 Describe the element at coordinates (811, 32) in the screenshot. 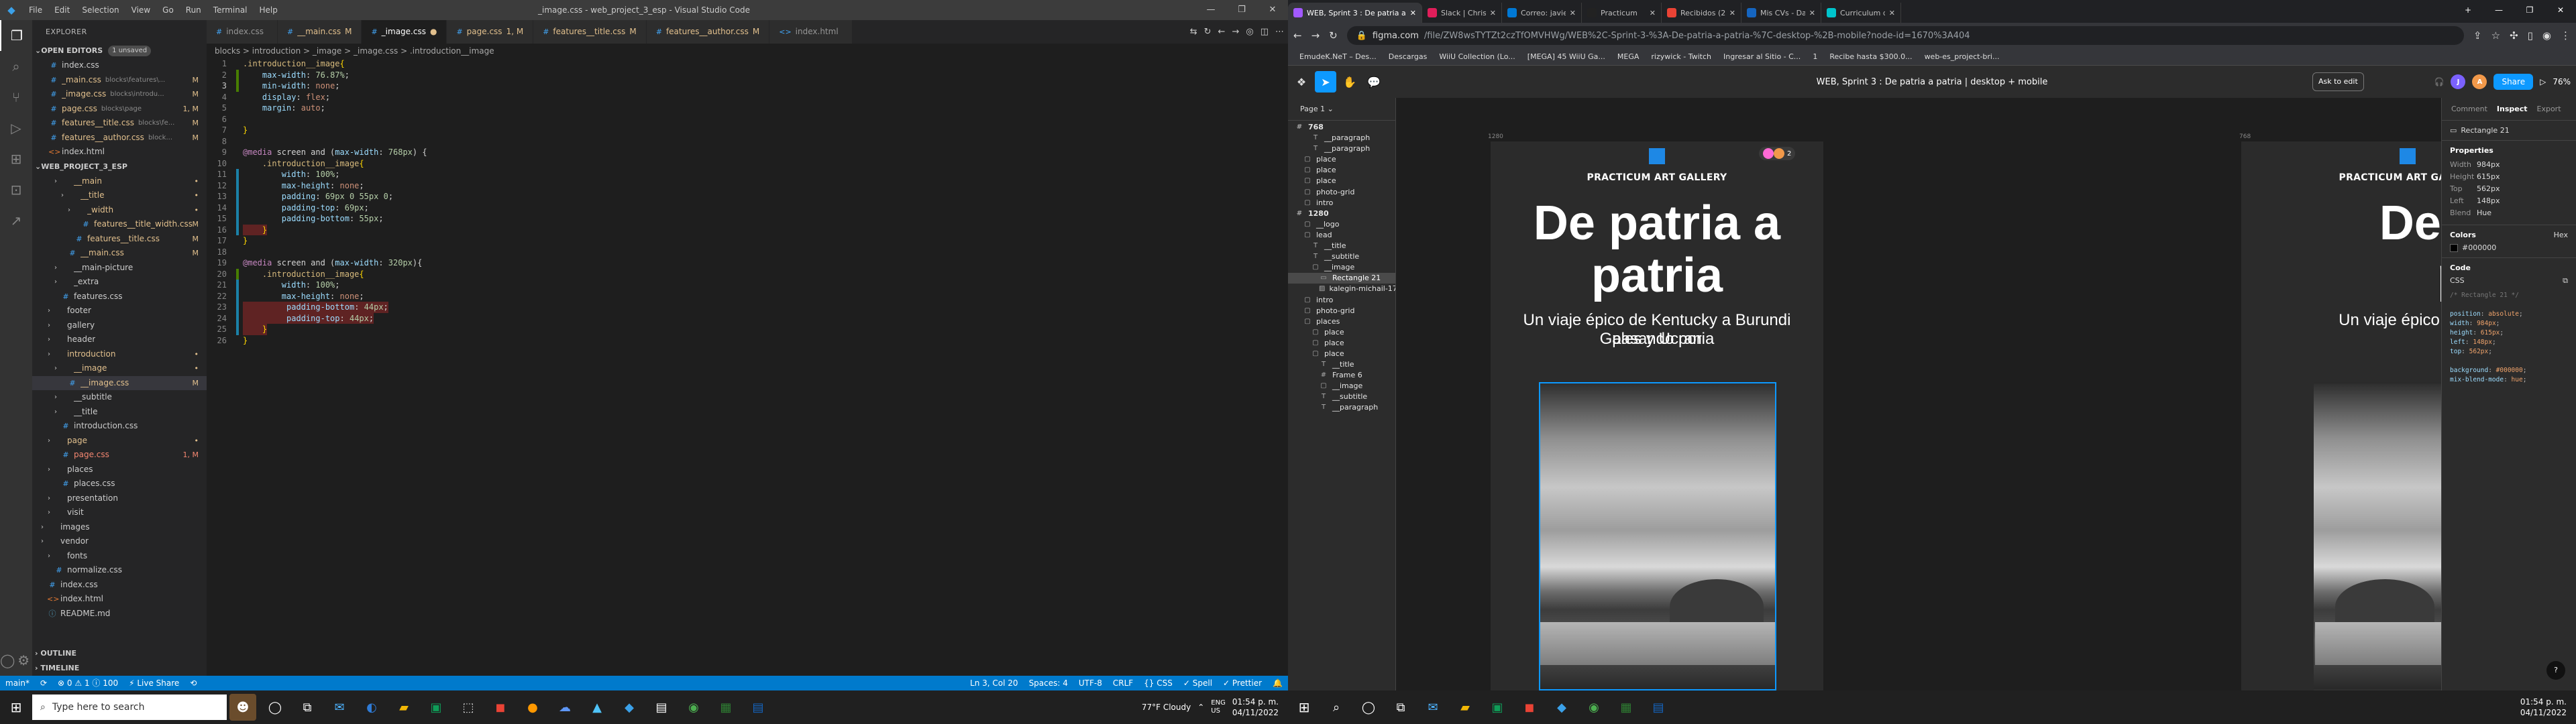

I see `editor-tab: <> index.html` at that location.